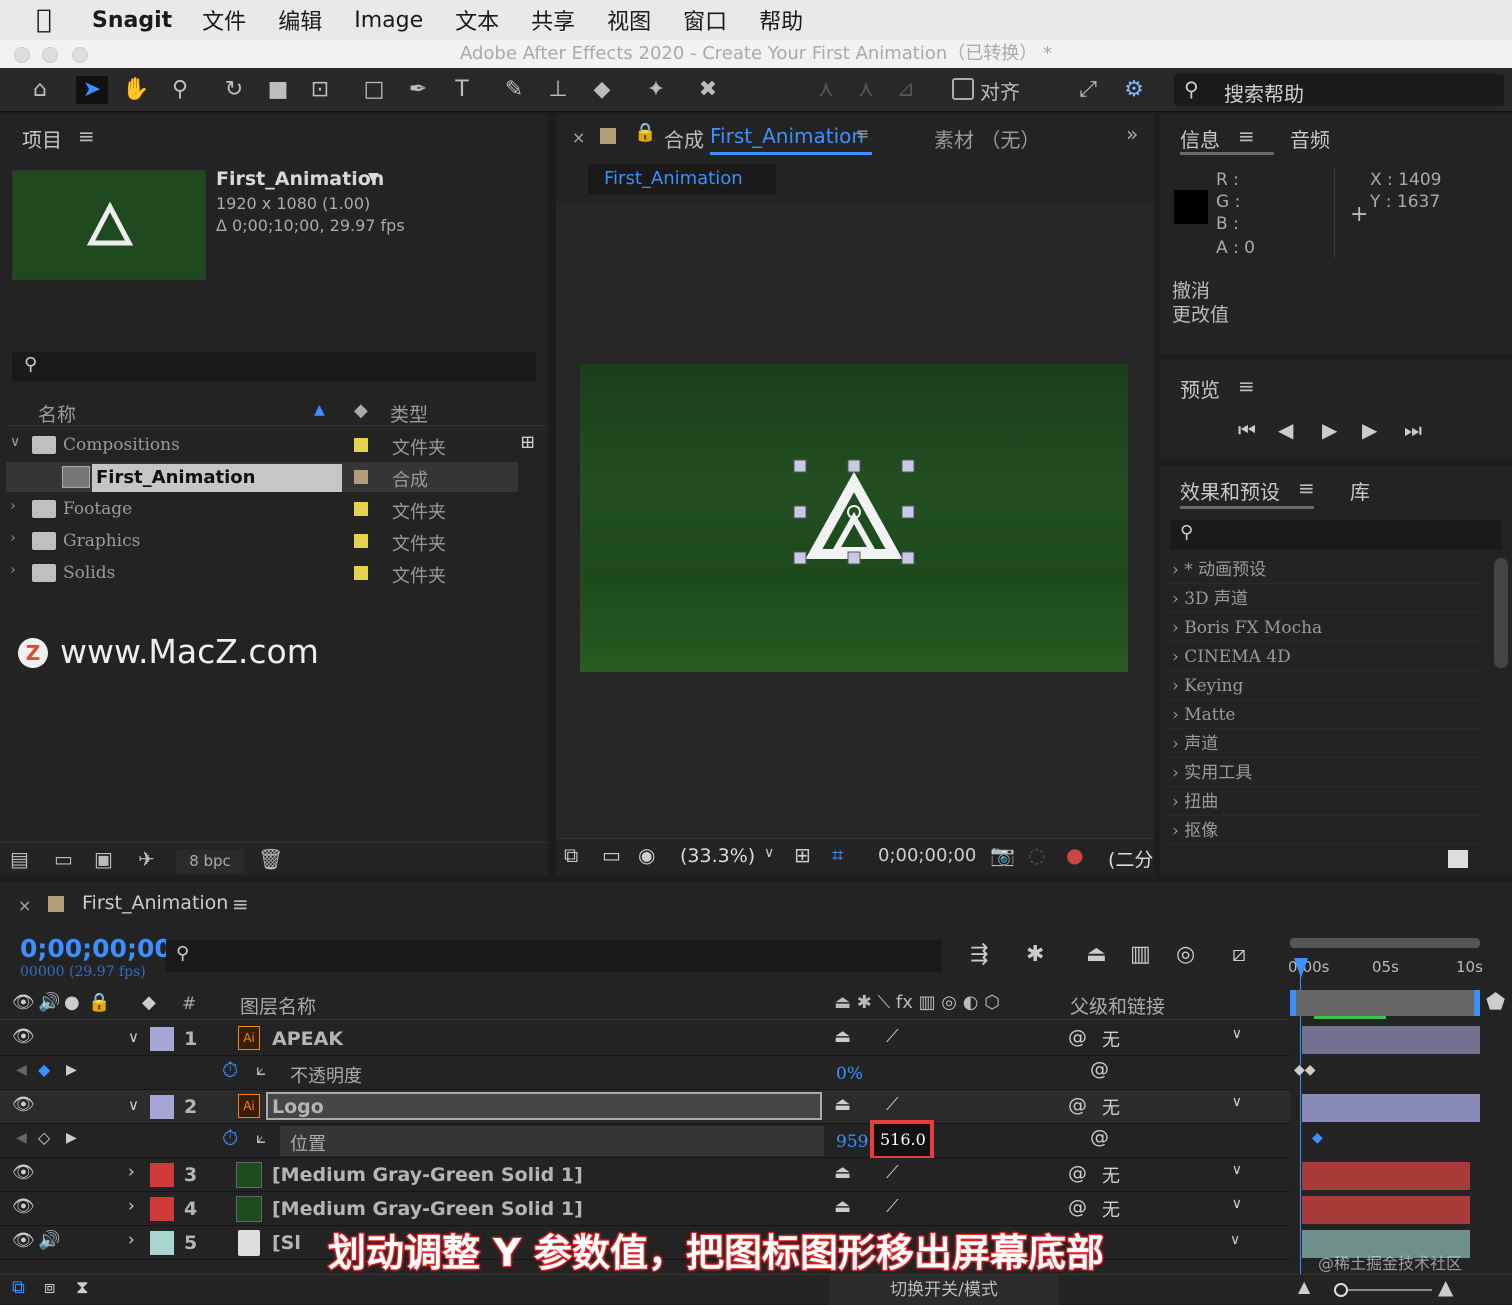 Image resolution: width=1512 pixels, height=1305 pixels. Describe the element at coordinates (837, 855) in the screenshot. I see `transparency-grid-icon: ⌗` at that location.